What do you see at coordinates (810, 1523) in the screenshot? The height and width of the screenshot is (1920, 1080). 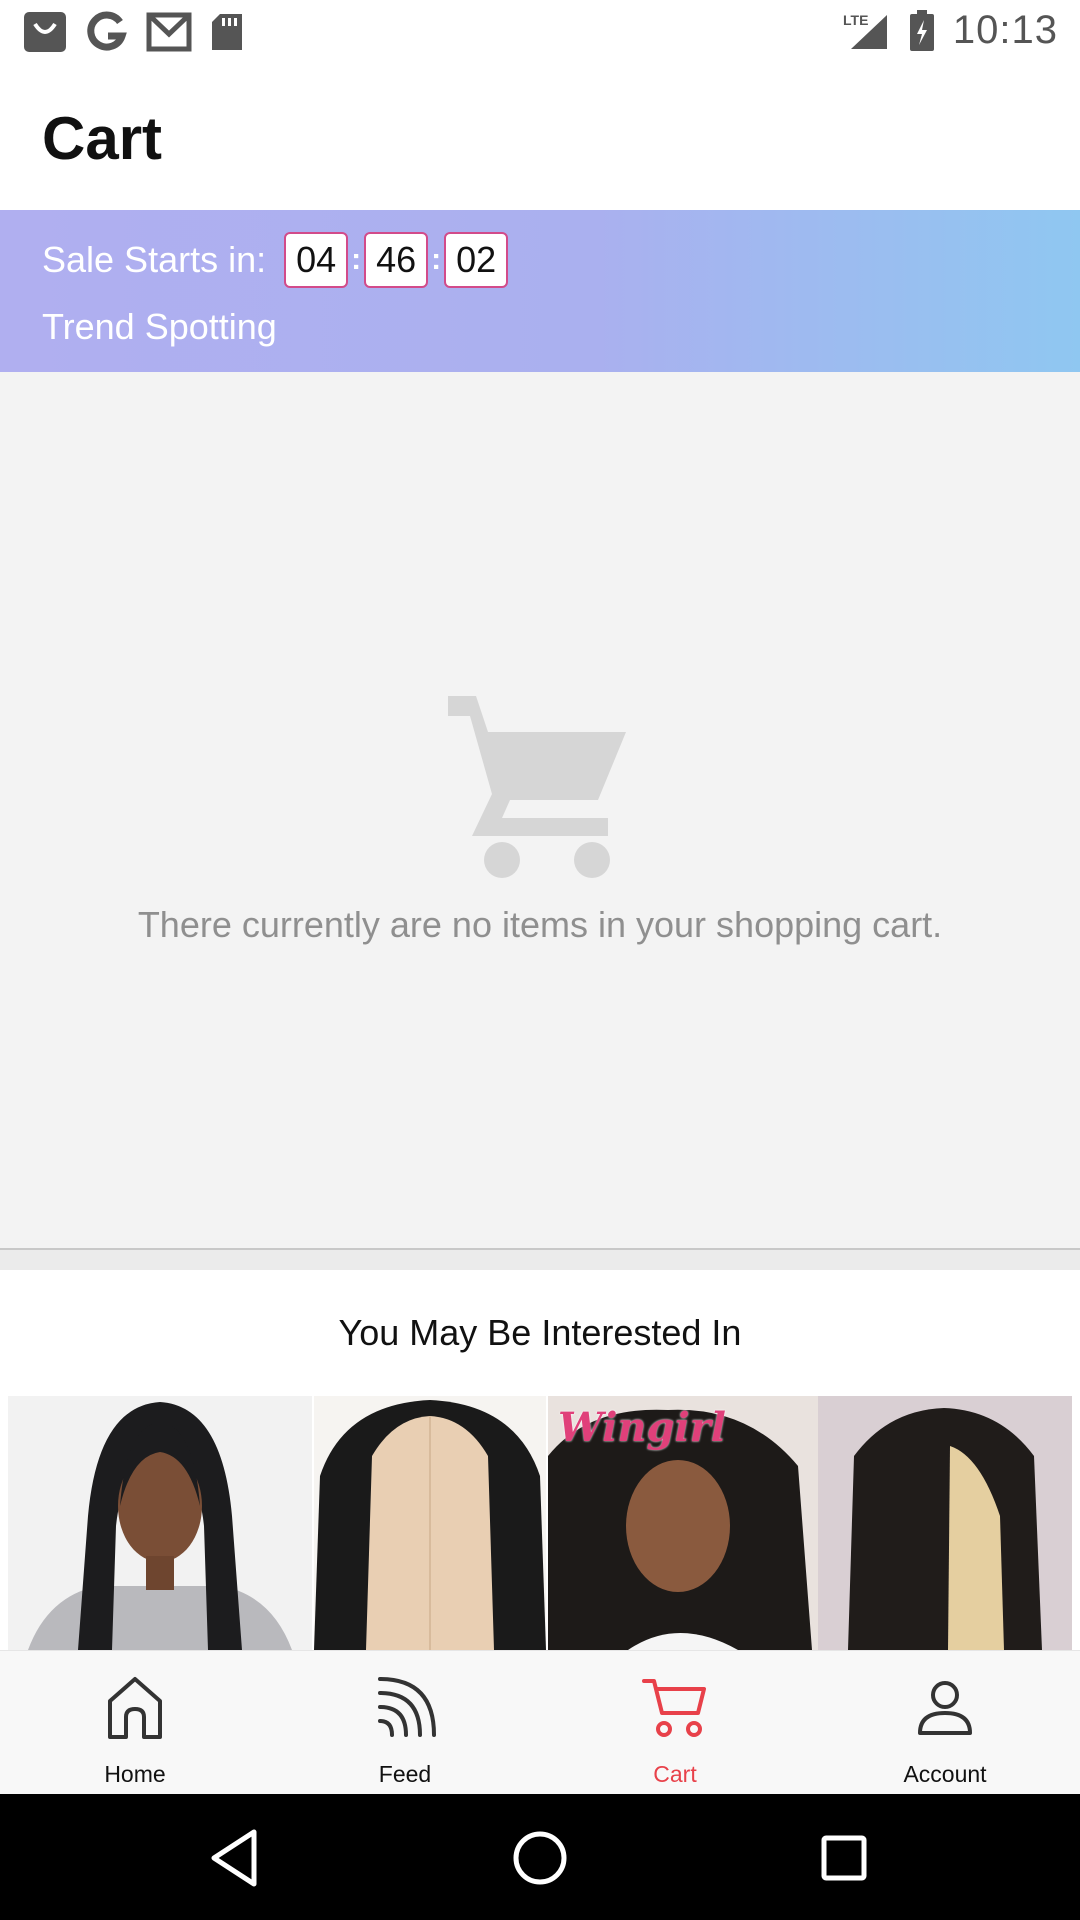 I see `product-card: Wingirl` at bounding box center [810, 1523].